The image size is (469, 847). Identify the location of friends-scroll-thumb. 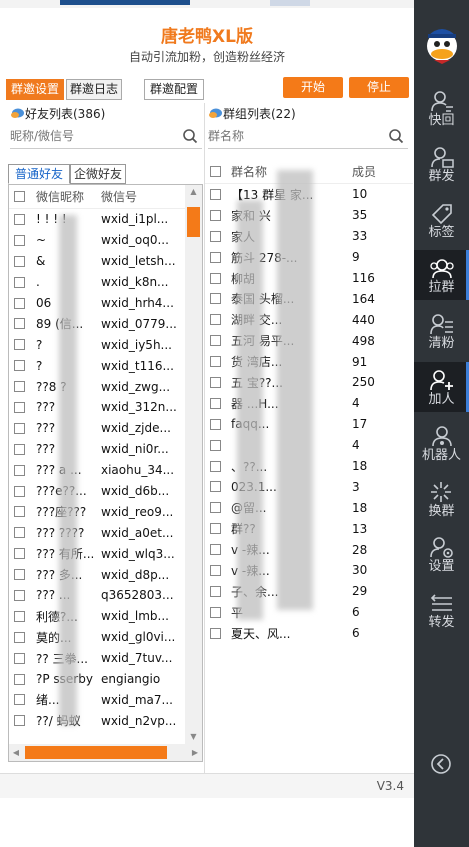
(193, 222).